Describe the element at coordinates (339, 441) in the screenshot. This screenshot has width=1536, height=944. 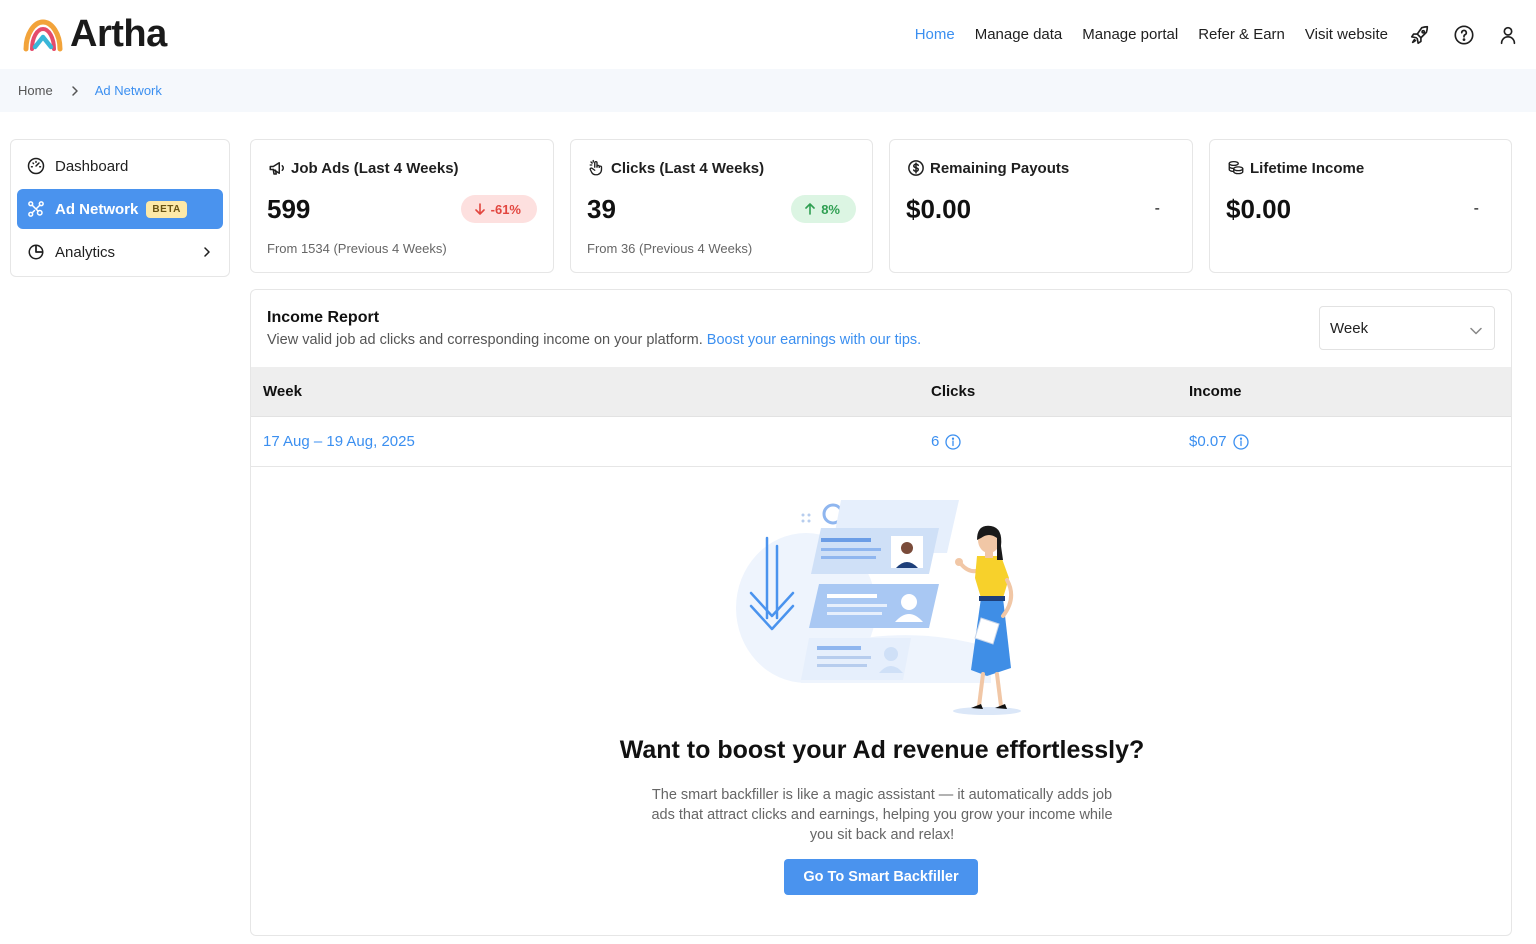
I see `cell-week: 17 Aug – 19 Aug, 2025` at that location.